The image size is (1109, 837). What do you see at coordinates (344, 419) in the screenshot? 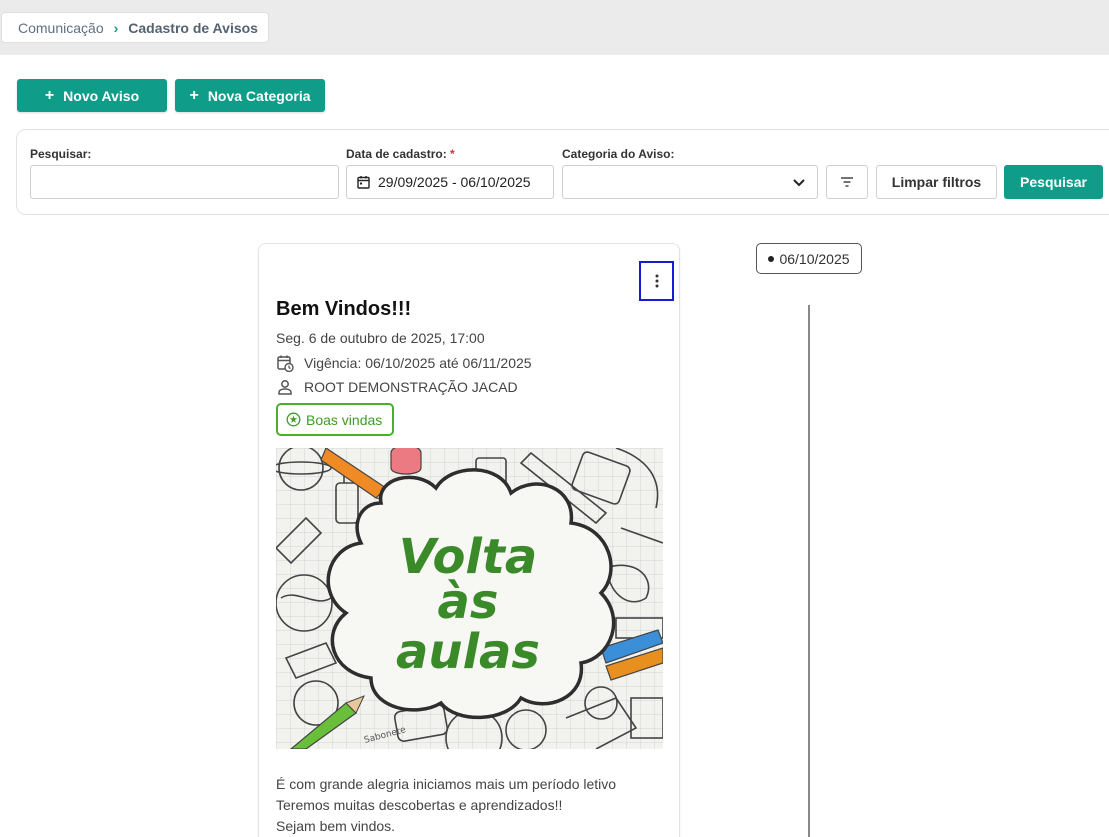
I see `category-tag-label: Boas vindas` at bounding box center [344, 419].